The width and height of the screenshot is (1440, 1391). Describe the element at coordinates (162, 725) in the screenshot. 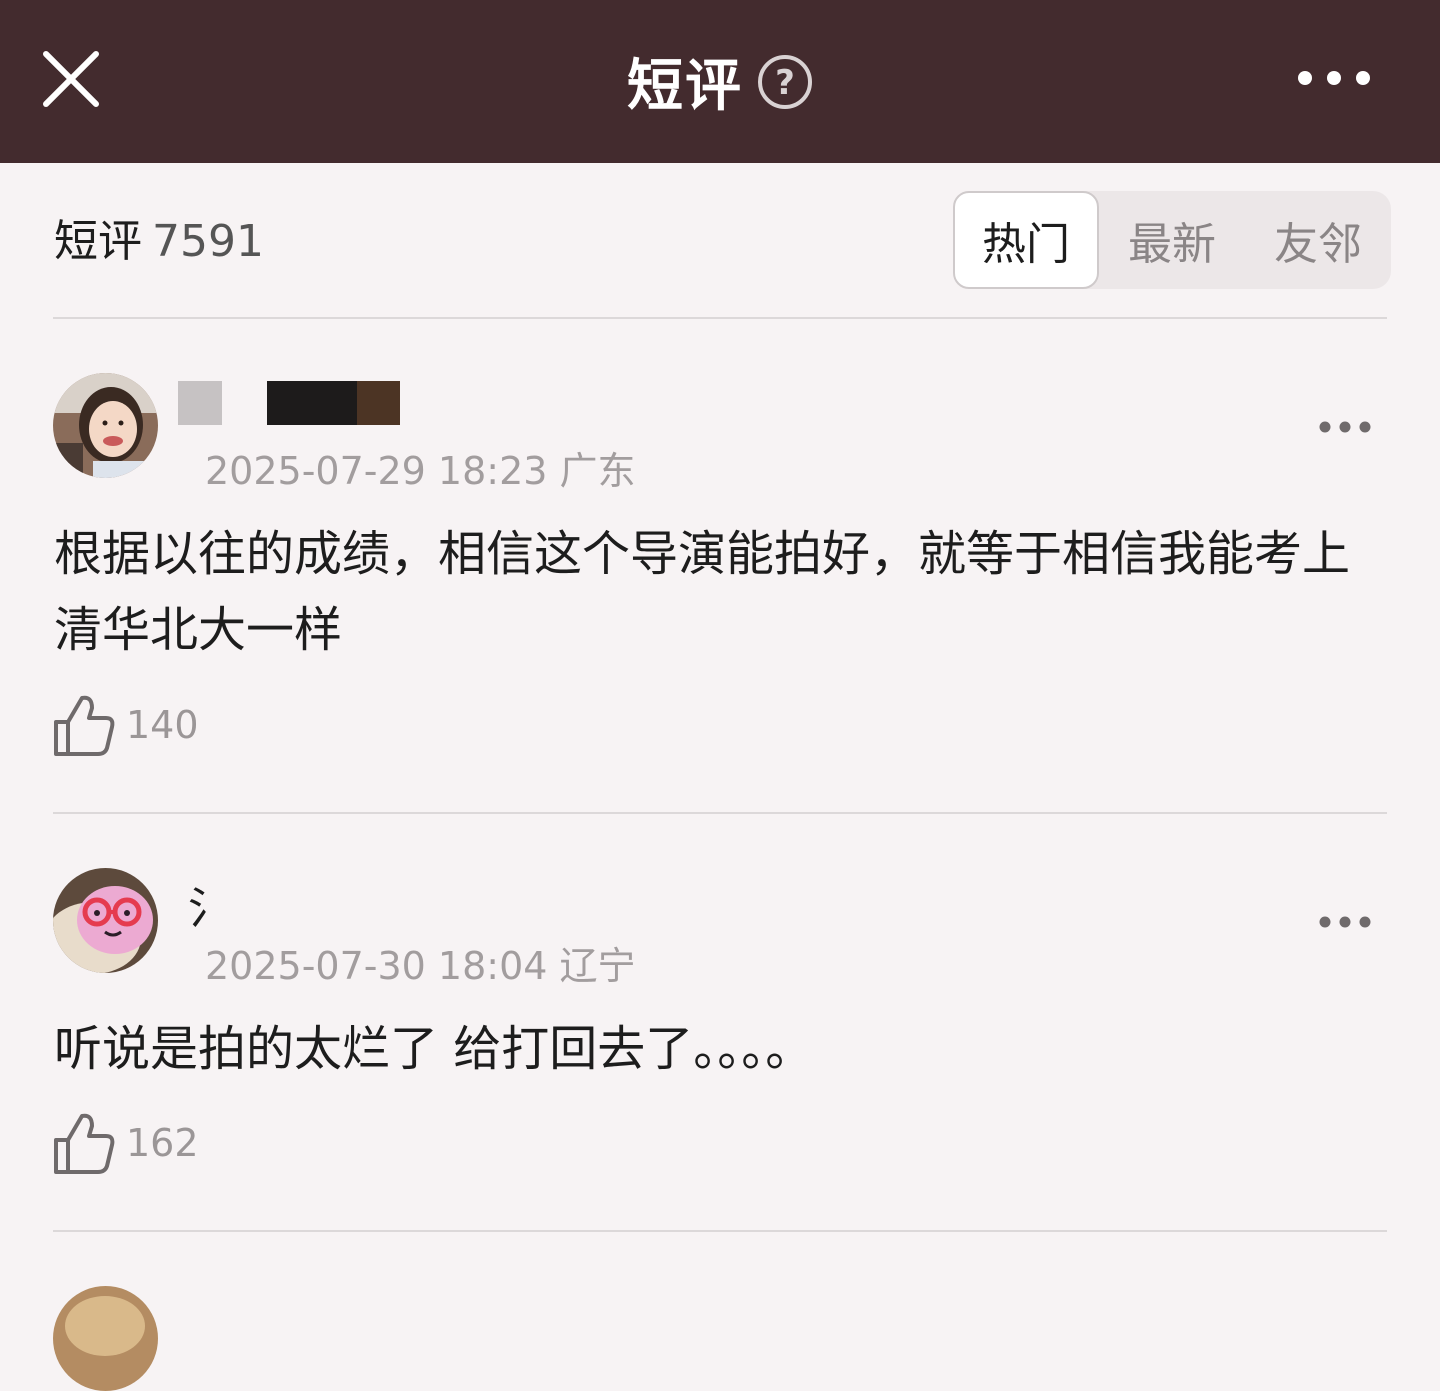

I see `like-count: 140` at that location.